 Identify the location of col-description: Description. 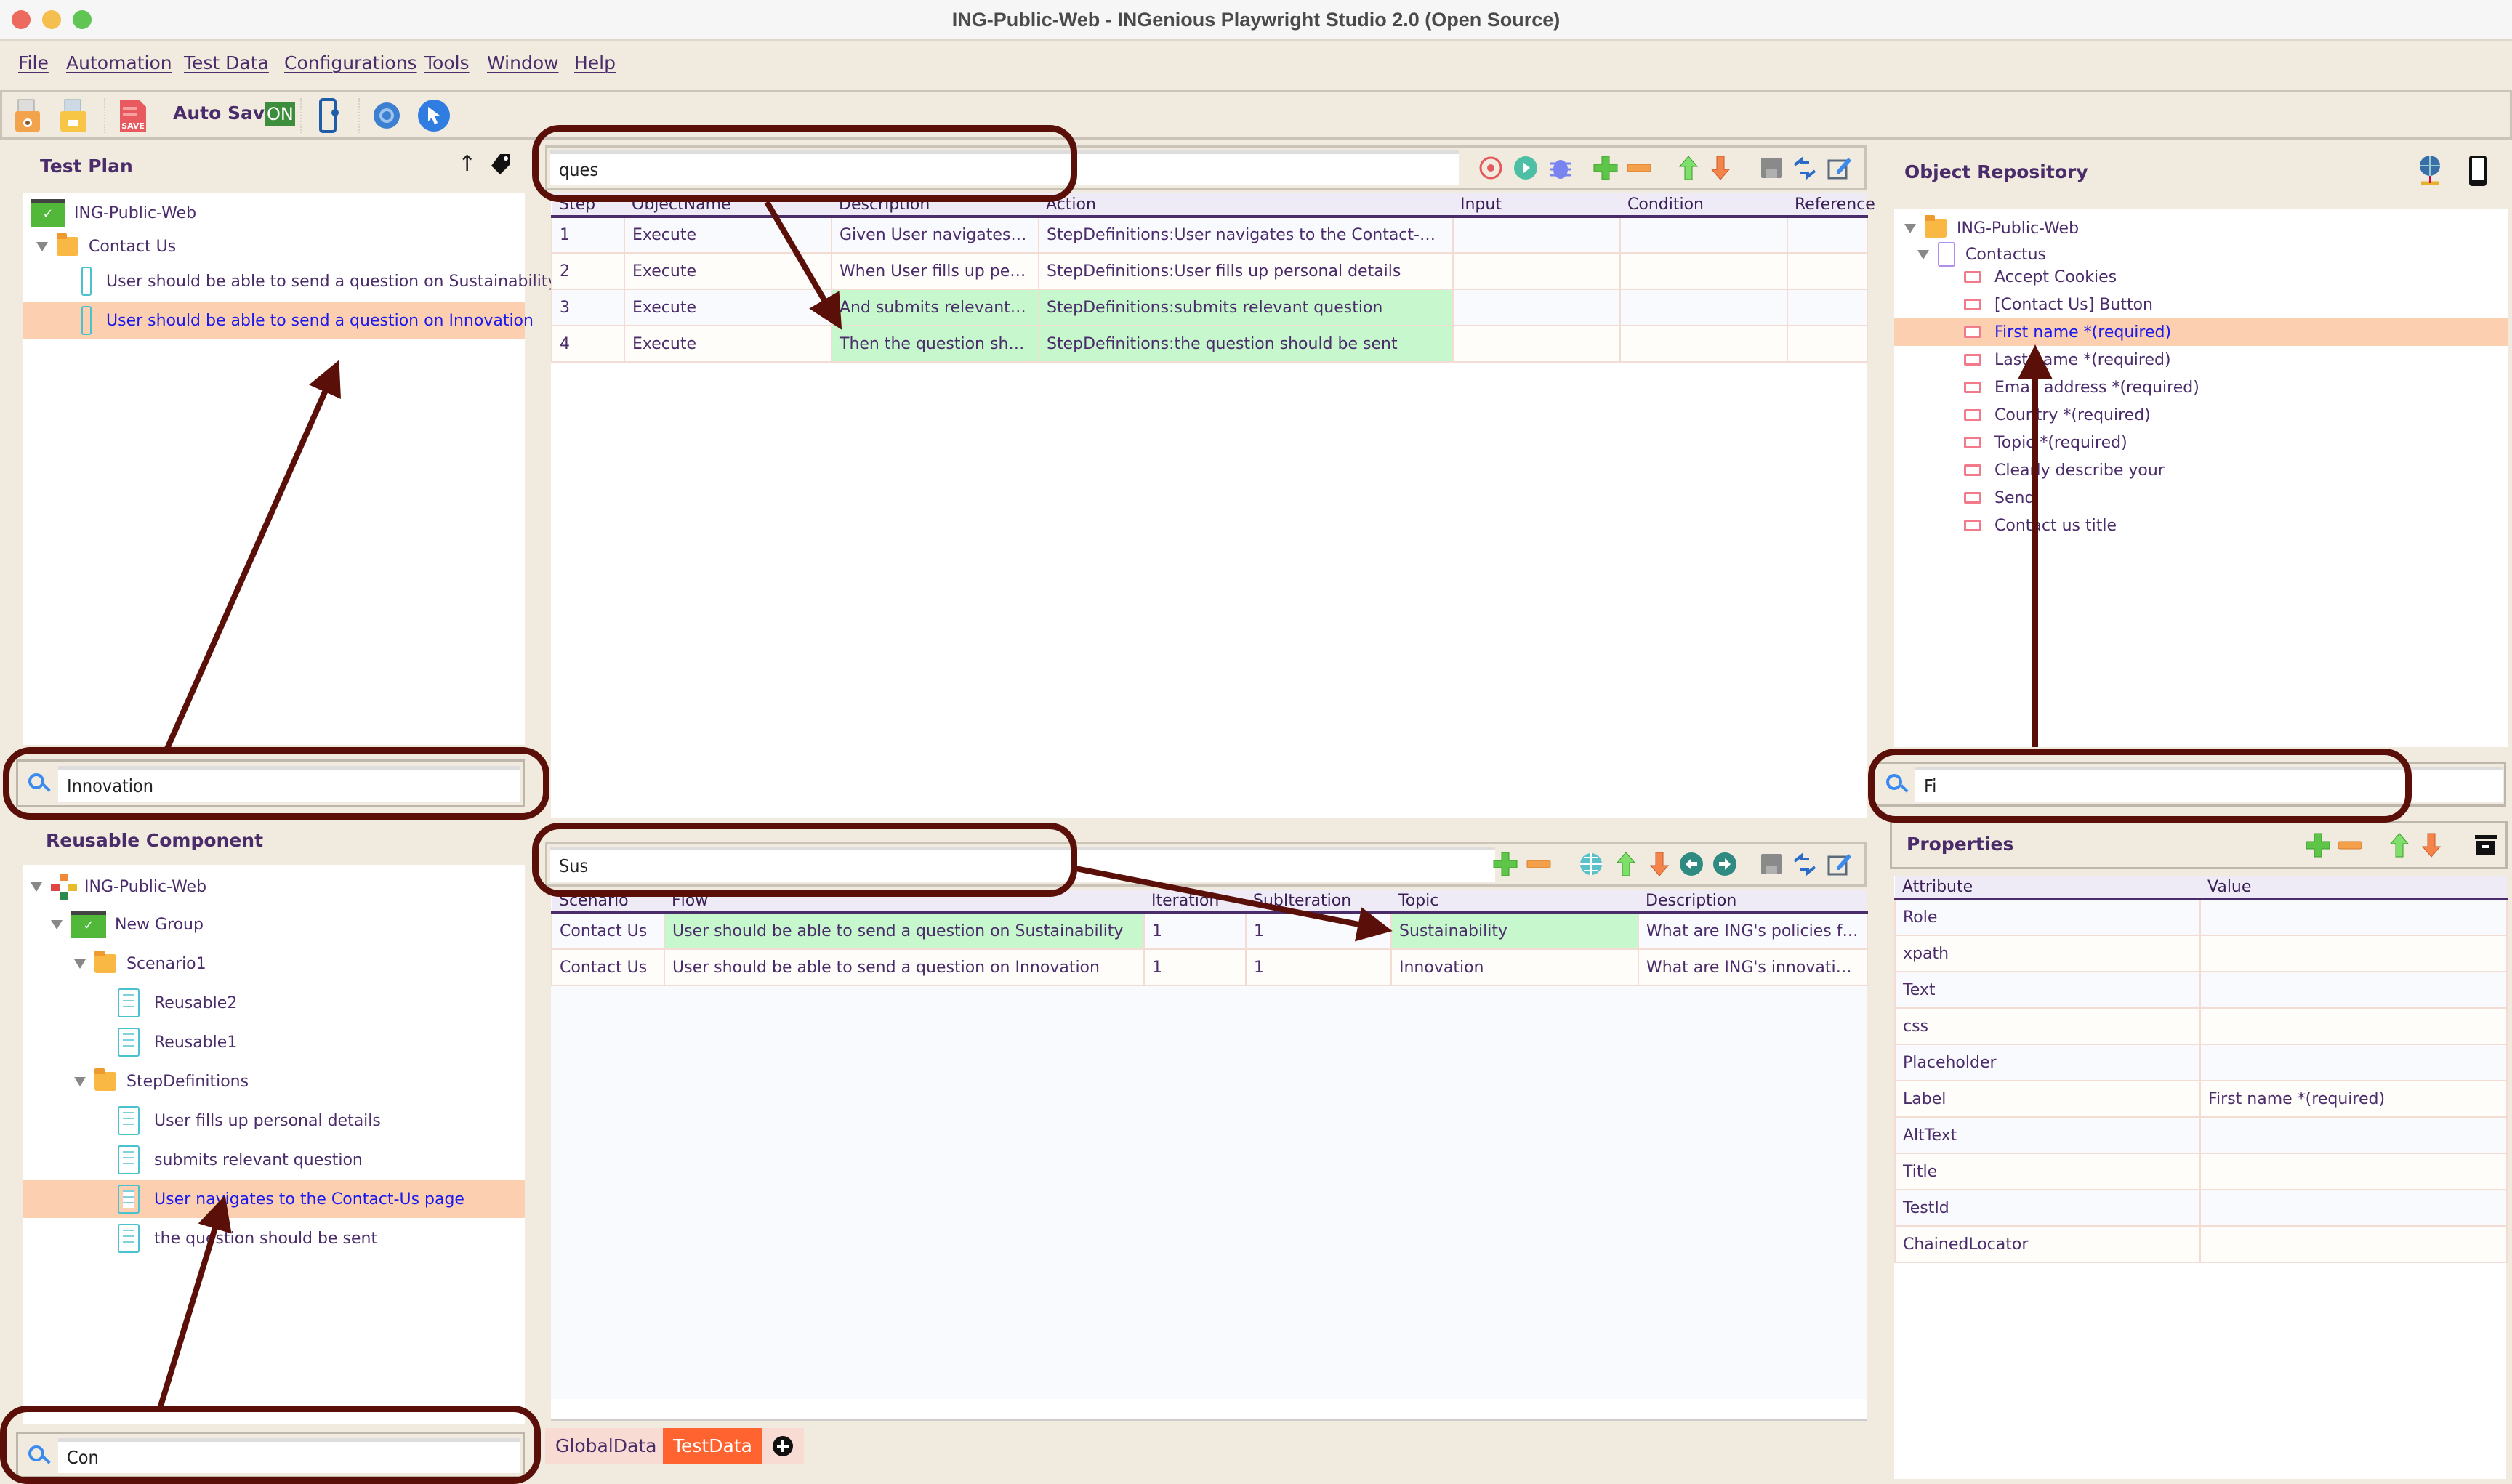
(1752, 902).